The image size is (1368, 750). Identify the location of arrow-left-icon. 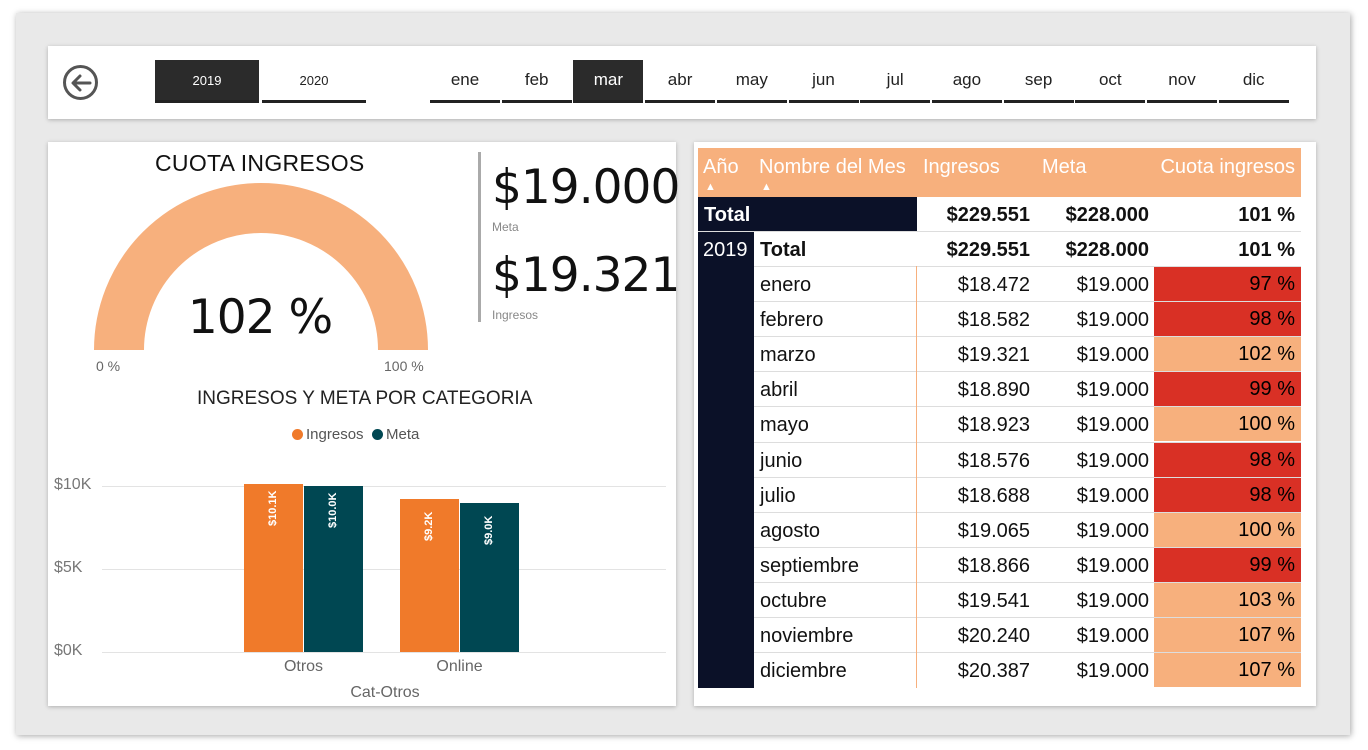
(81, 83).